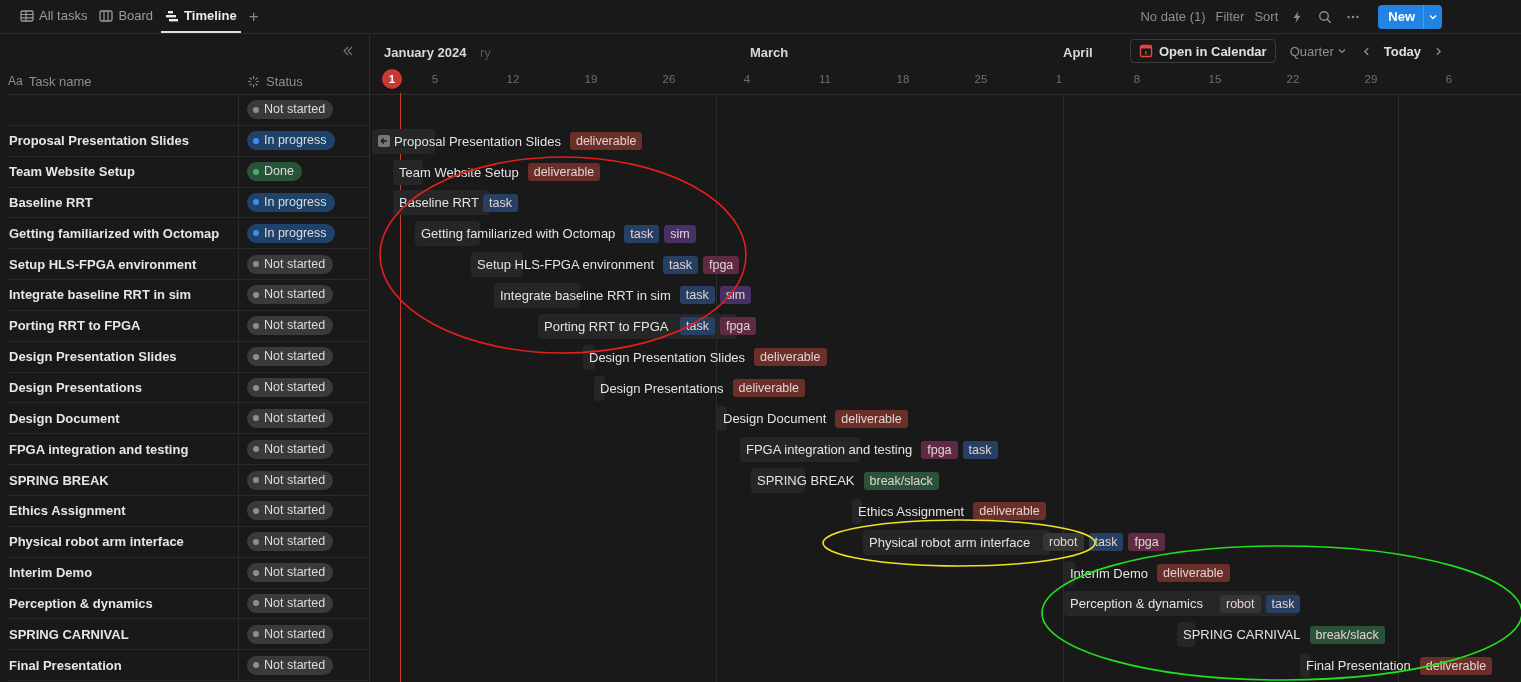 The width and height of the screenshot is (1521, 682). What do you see at coordinates (100, 295) in the screenshot?
I see `task-name: Integrate baseline RRT in sim` at bounding box center [100, 295].